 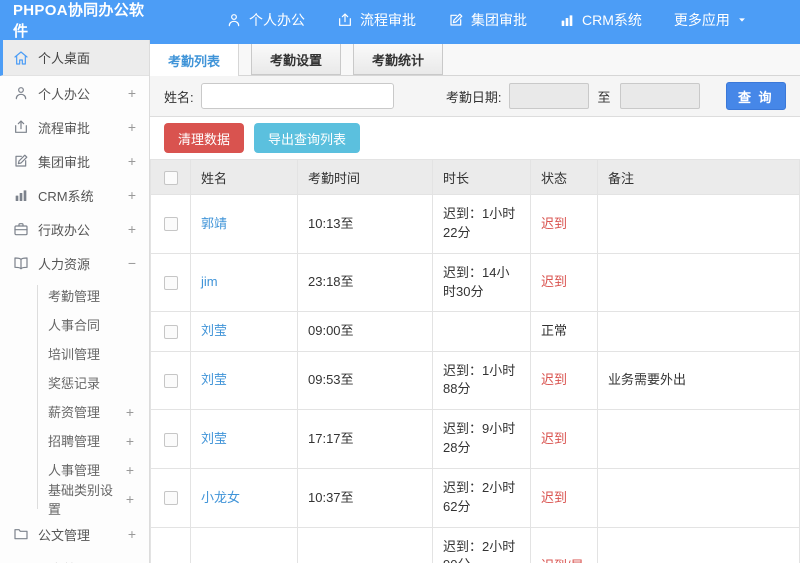 I want to click on time-cell: 10:54至10:54, so click(x=365, y=544).